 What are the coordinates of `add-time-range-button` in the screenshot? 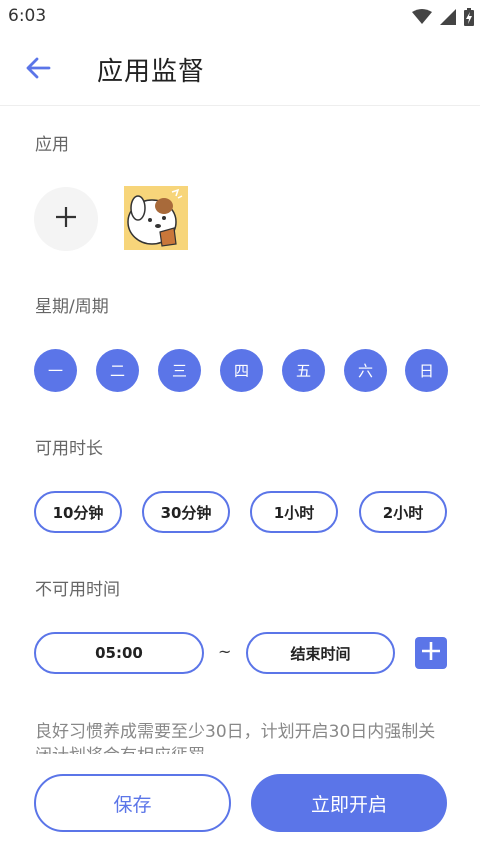 It's located at (431, 653).